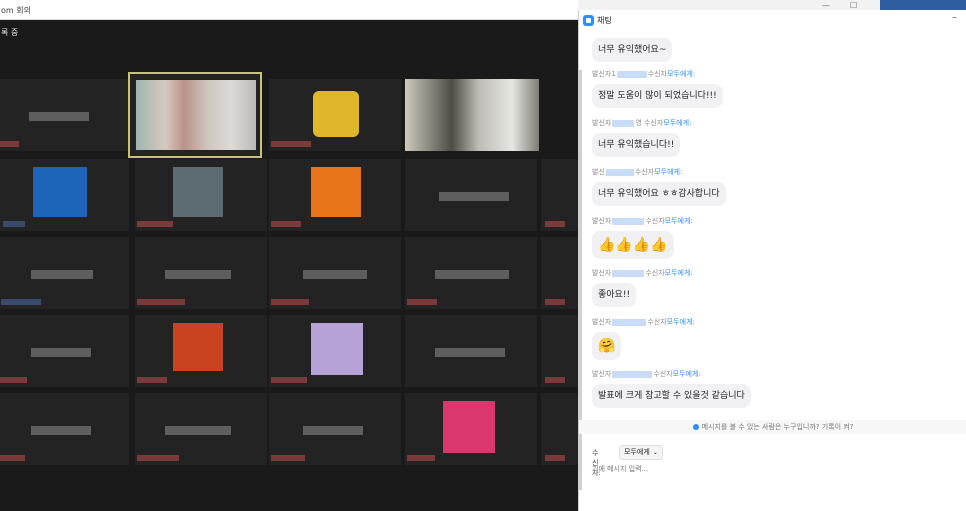 This screenshot has width=966, height=511. What do you see at coordinates (637, 452) in the screenshot?
I see `recipient-value: 모두에게` at bounding box center [637, 452].